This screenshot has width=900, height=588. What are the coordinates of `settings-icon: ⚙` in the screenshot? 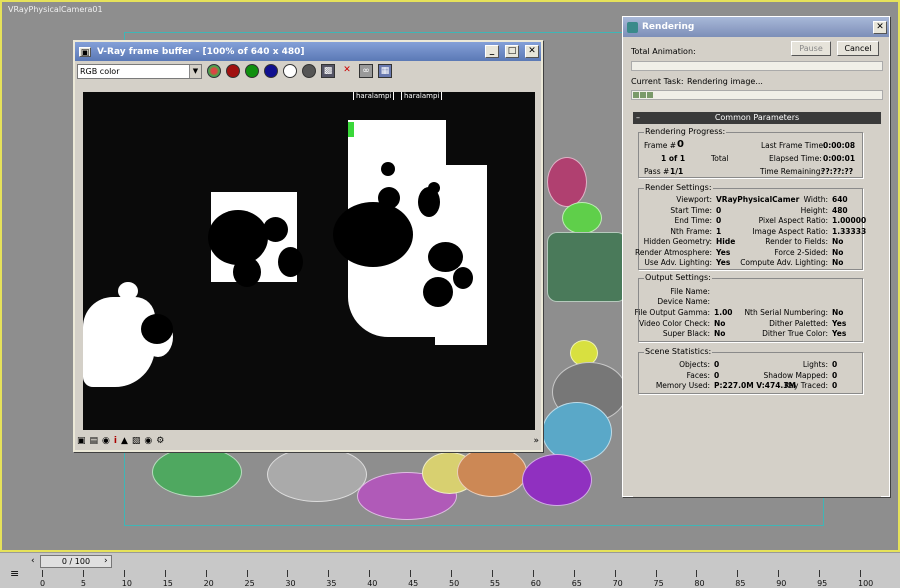 It's located at (160, 441).